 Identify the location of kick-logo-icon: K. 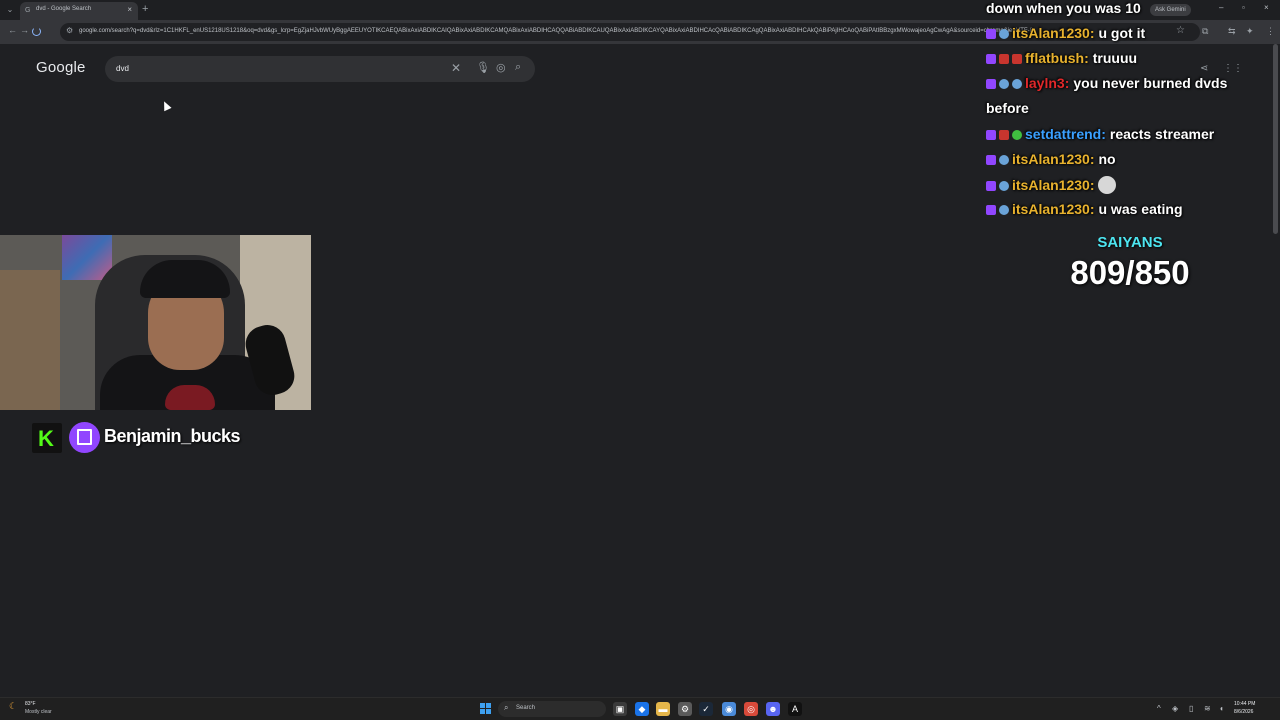
(47, 438).